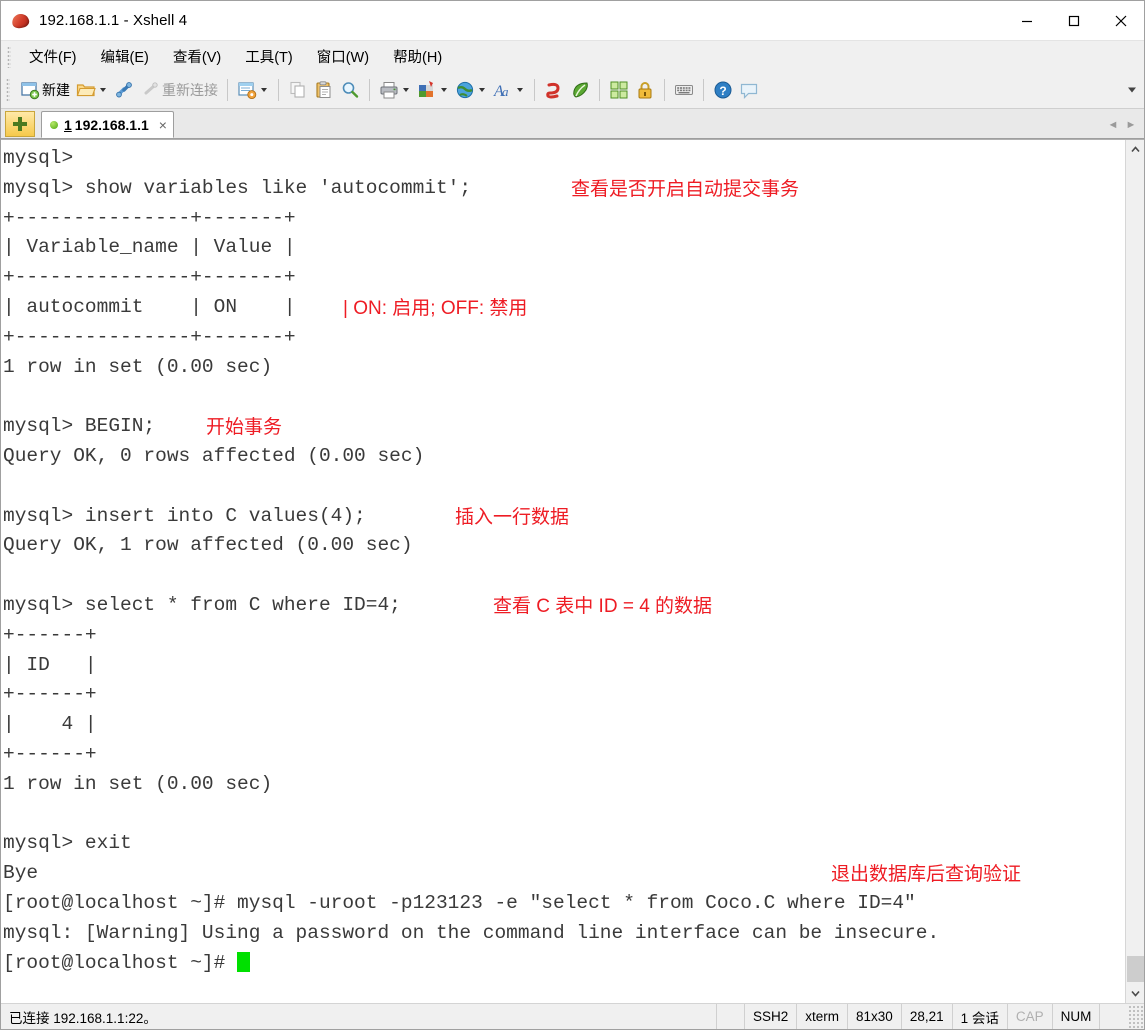 The height and width of the screenshot is (1030, 1145). I want to click on session-tab: 1 192.168.1.1 ×, so click(107, 124).